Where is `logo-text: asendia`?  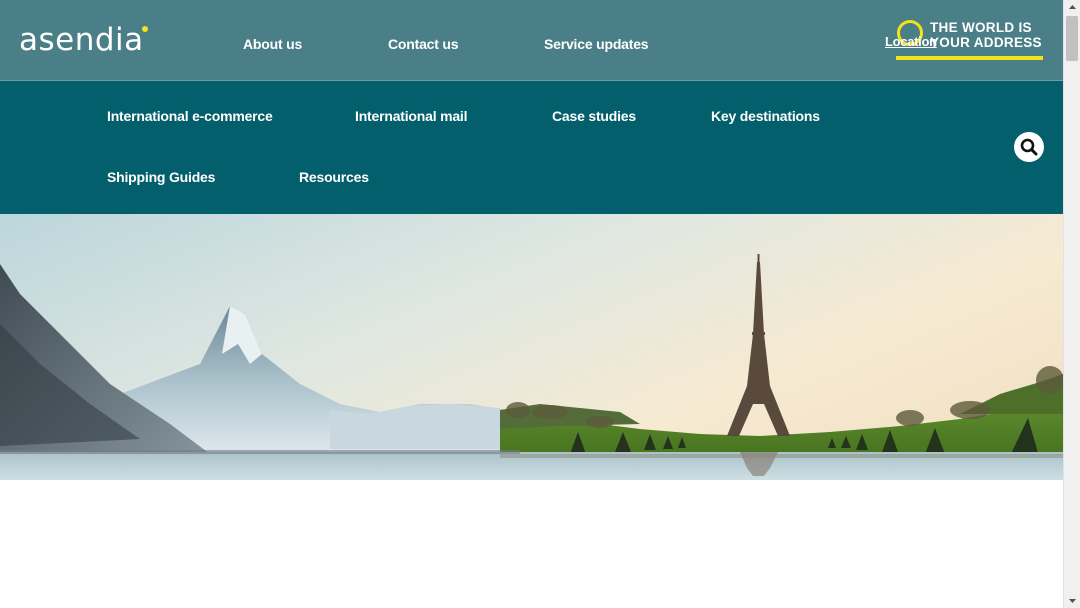
logo-text: asendia is located at coordinates (81, 40).